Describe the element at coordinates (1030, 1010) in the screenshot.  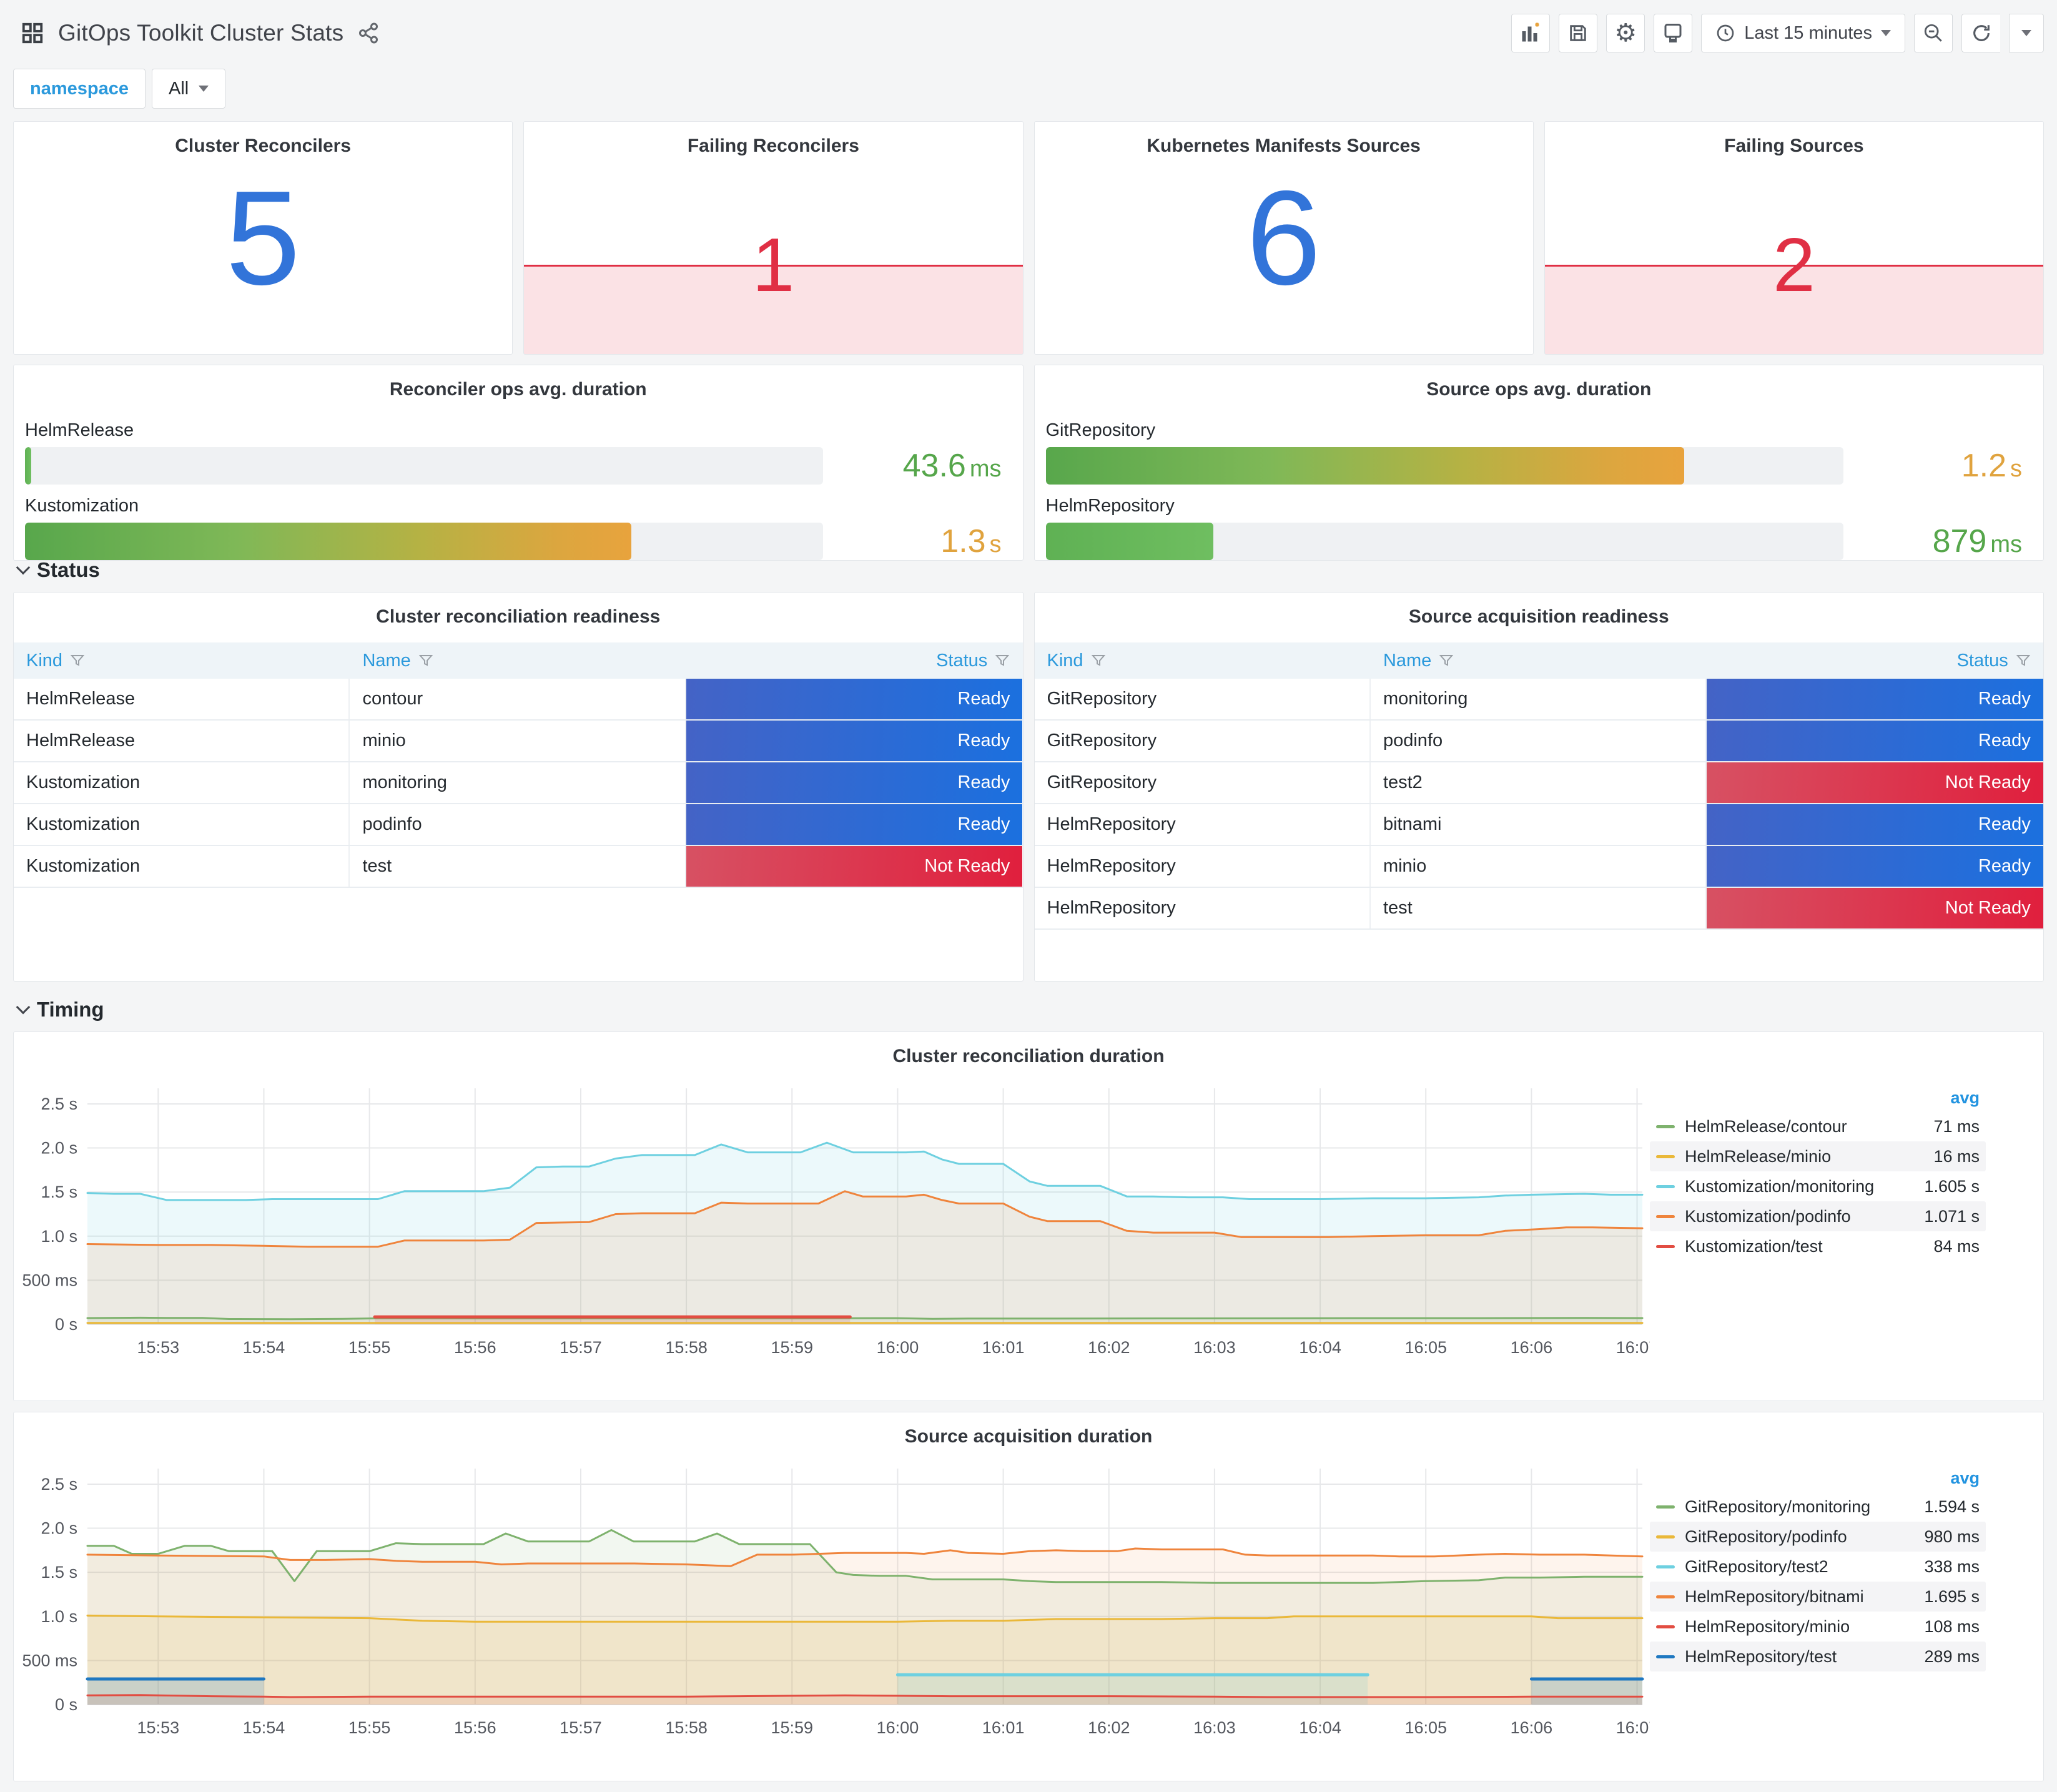
I see `section-timing: Timing` at that location.